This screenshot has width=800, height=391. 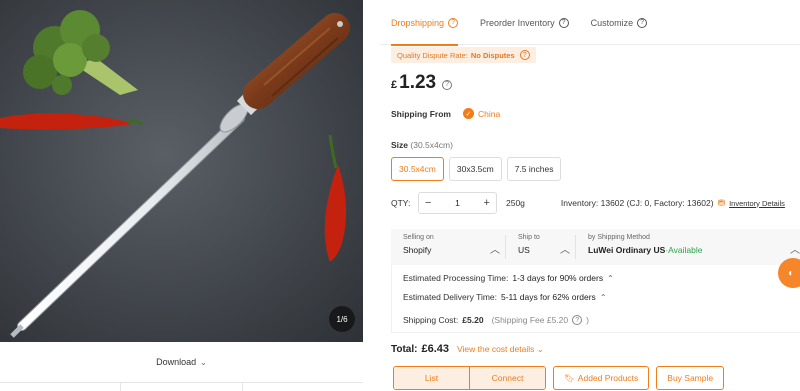 I want to click on selling-on-label: Selling on, so click(x=418, y=237).